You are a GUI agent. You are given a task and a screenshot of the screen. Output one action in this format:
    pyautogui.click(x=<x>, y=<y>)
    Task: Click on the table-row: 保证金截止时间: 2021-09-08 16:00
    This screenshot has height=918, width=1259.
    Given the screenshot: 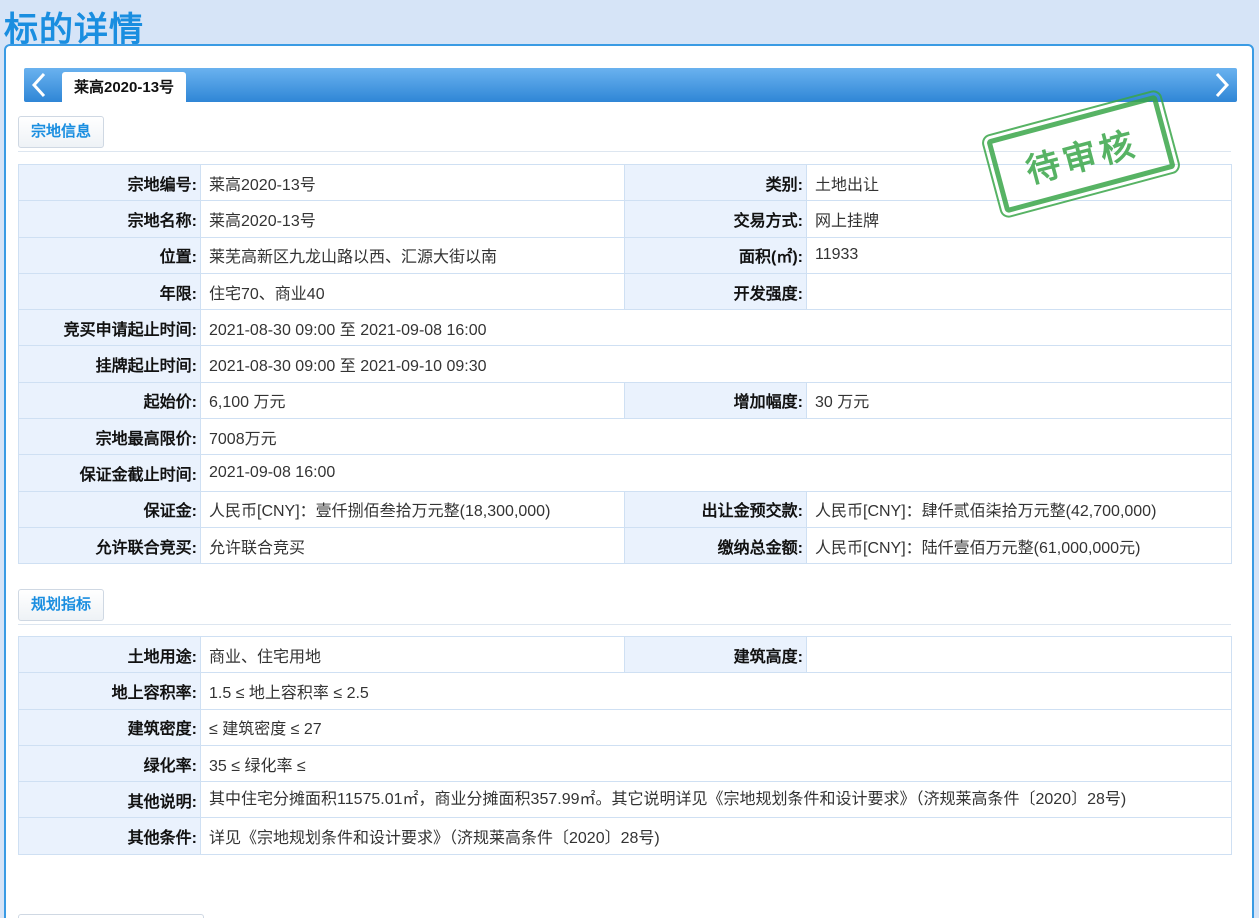 What is the action you would take?
    pyautogui.click(x=625, y=473)
    